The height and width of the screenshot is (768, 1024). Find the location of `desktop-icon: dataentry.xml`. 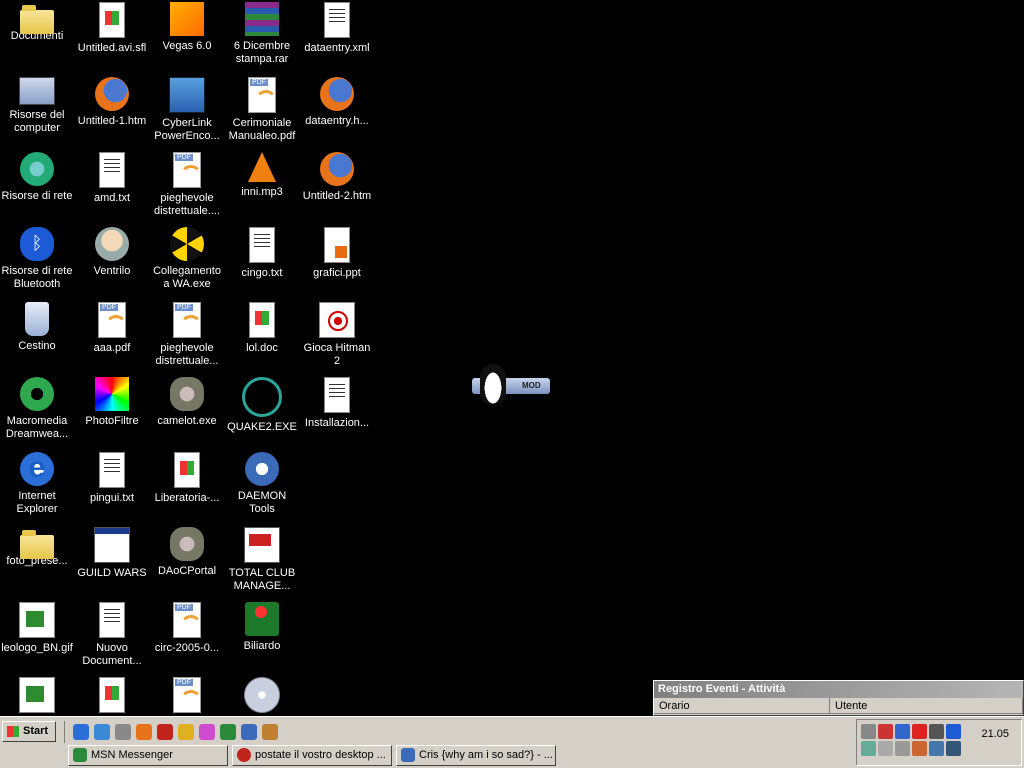

desktop-icon: dataentry.xml is located at coordinates (337, 39).